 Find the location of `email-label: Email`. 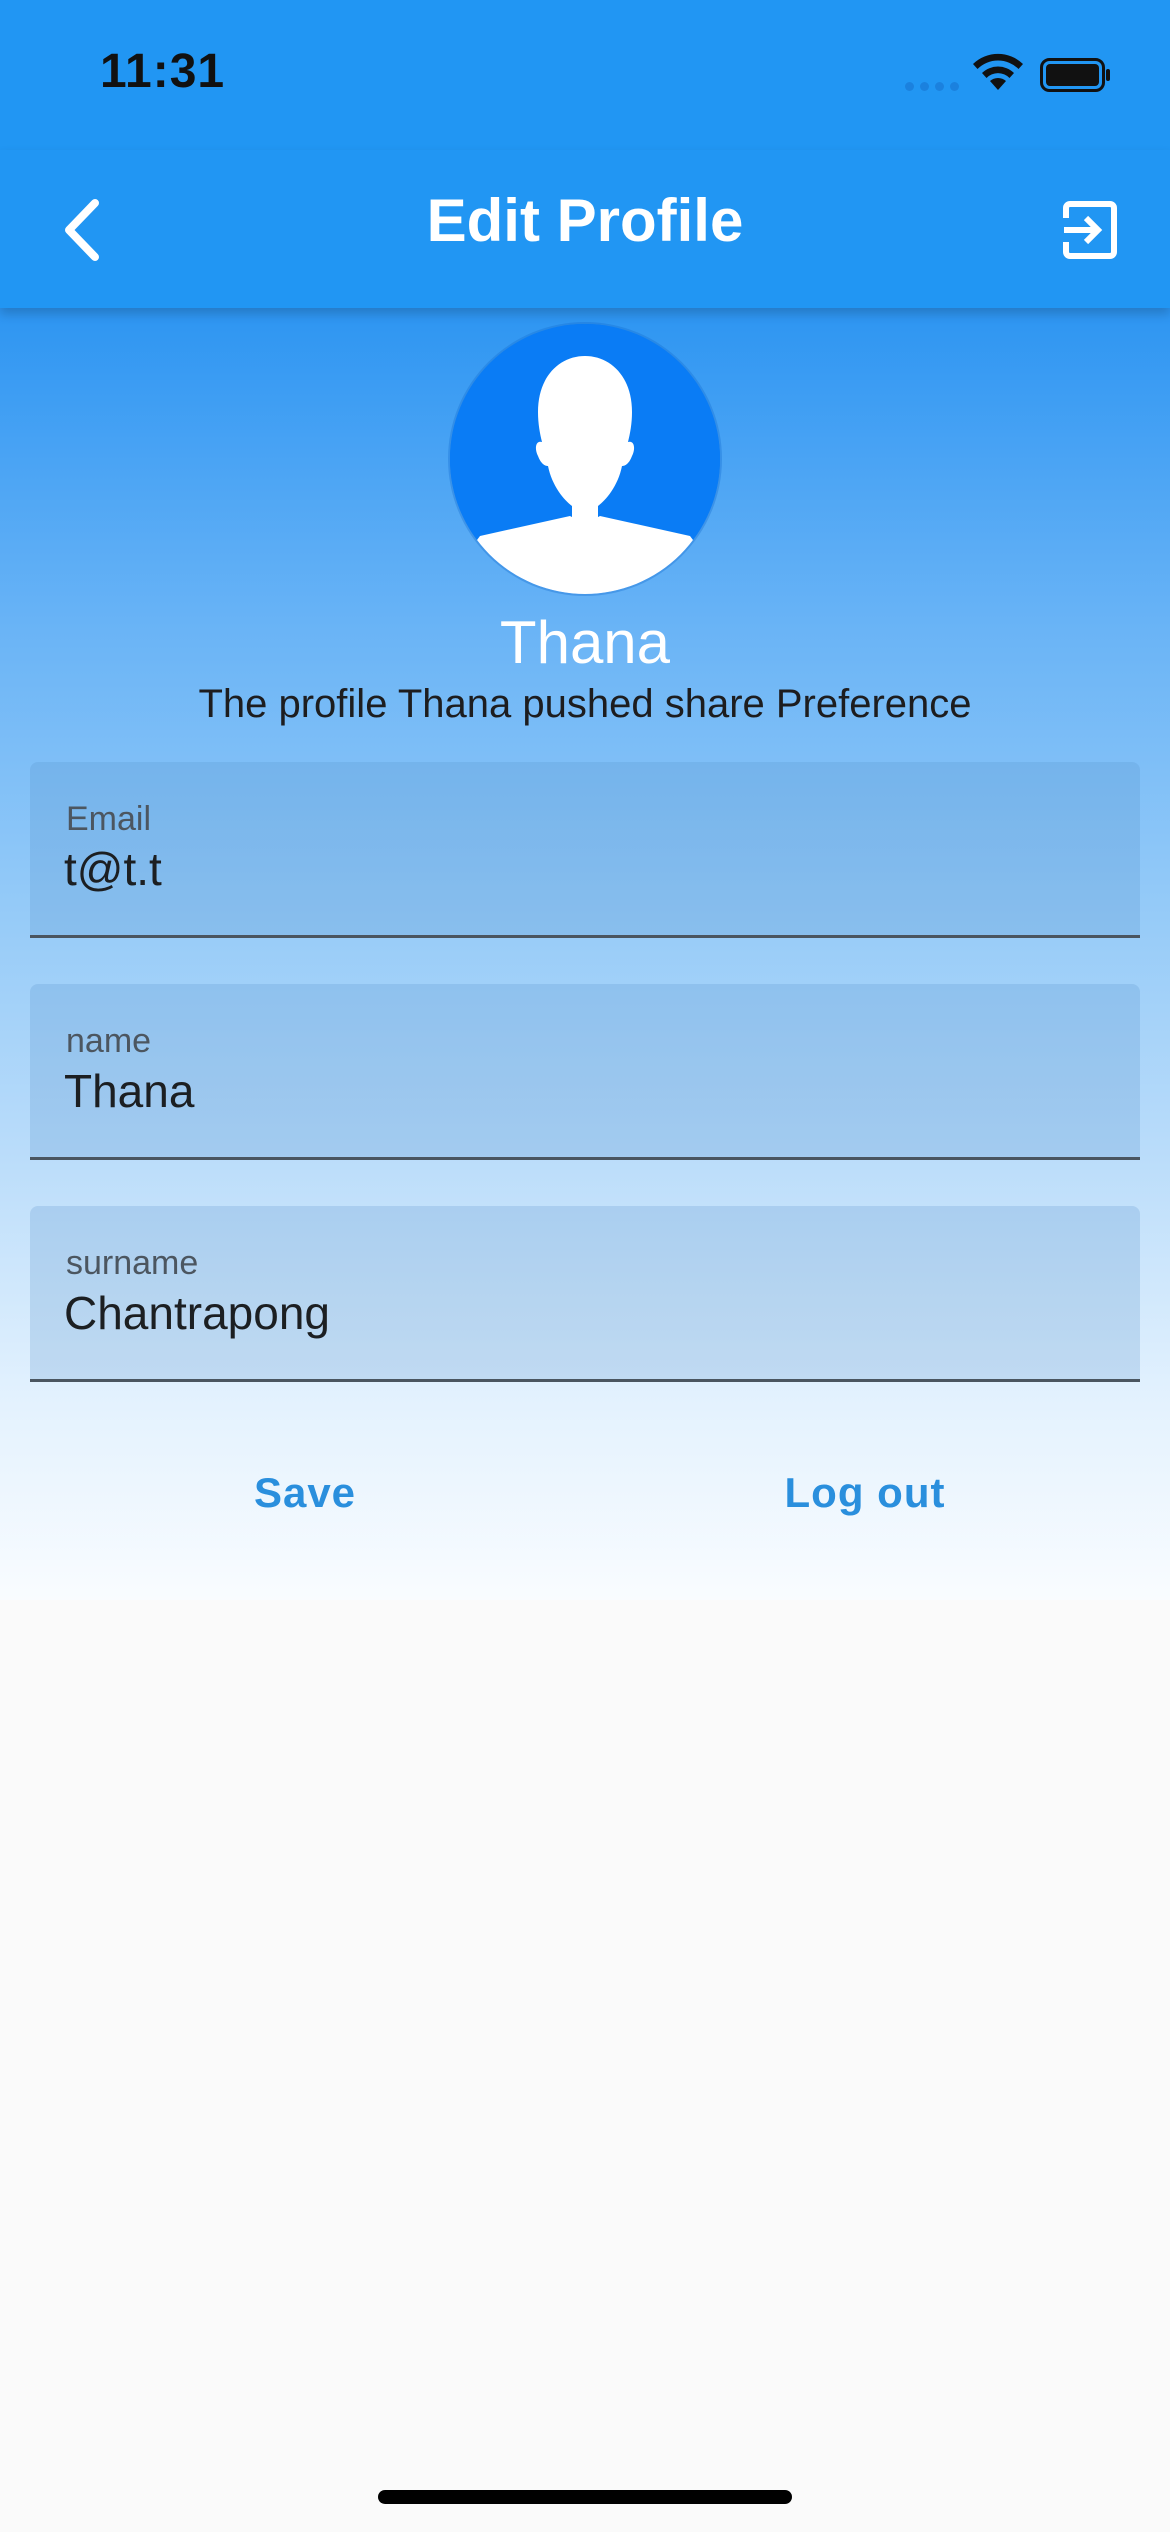

email-label: Email is located at coordinates (109, 819).